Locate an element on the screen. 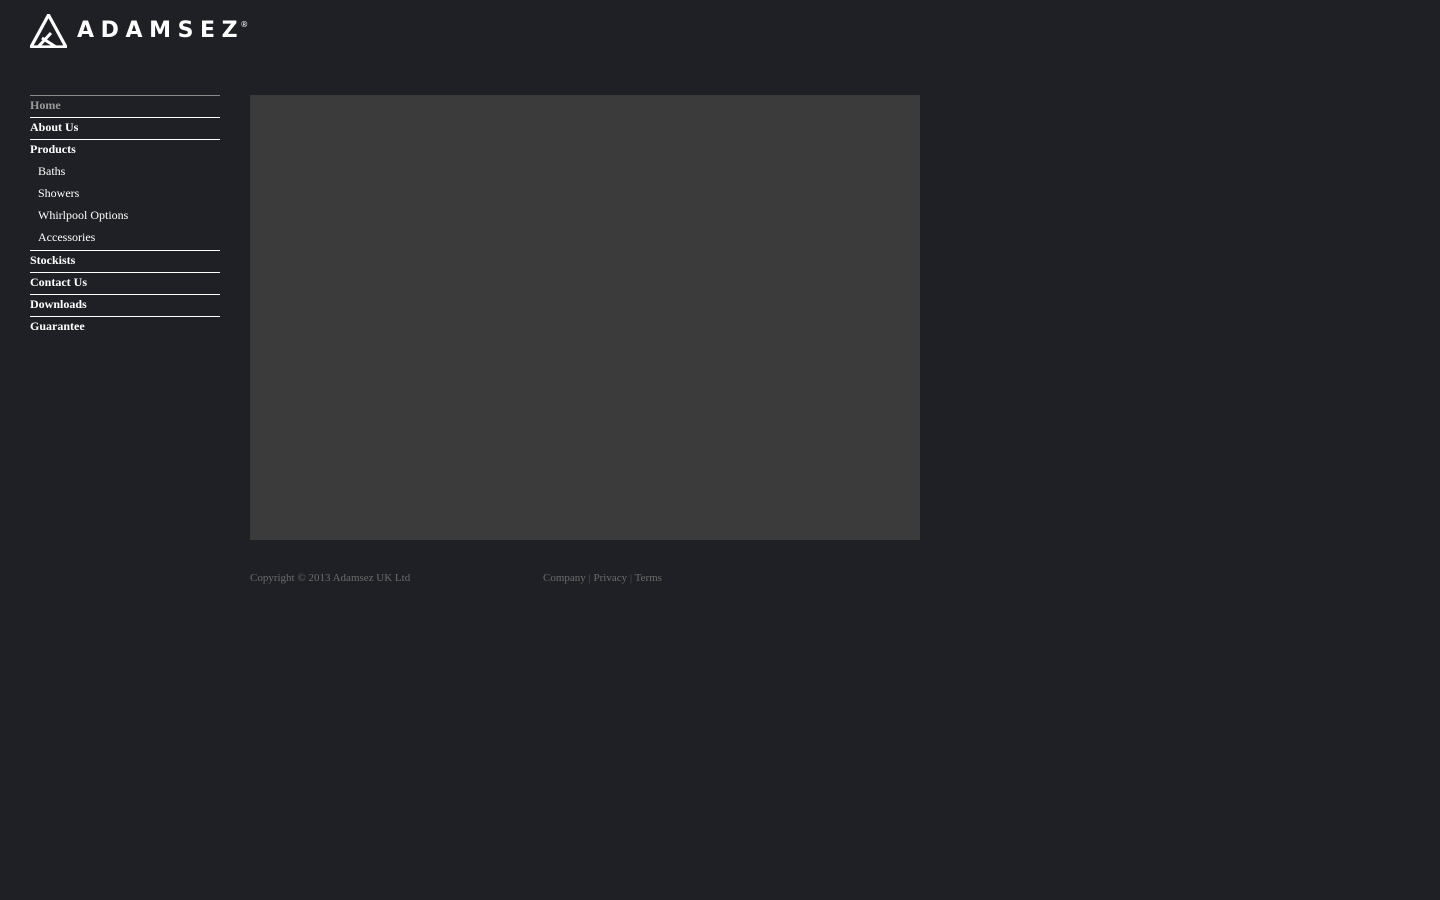 The width and height of the screenshot is (1440, 900). site-logo: ADAMSEZ ® is located at coordinates (139, 31).